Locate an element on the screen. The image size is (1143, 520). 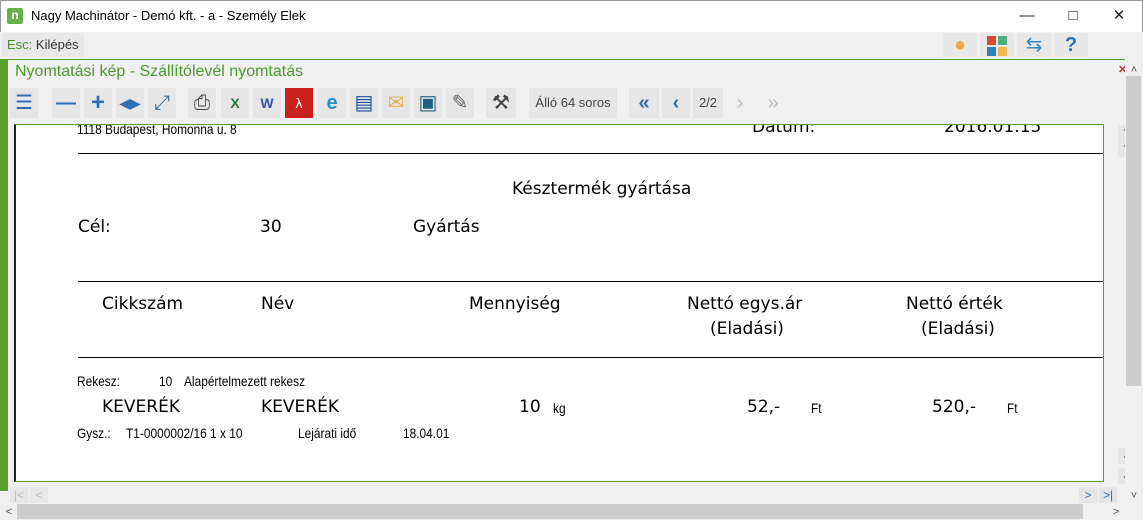
orientation-button: Álló 64 soros is located at coordinates (573, 103).